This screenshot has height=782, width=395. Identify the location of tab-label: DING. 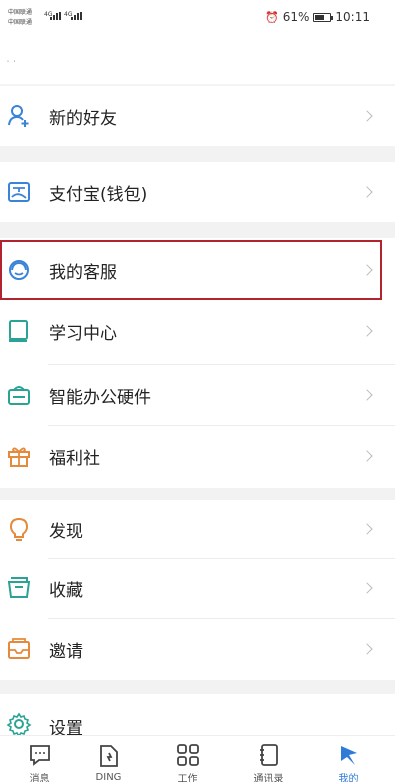
(108, 777).